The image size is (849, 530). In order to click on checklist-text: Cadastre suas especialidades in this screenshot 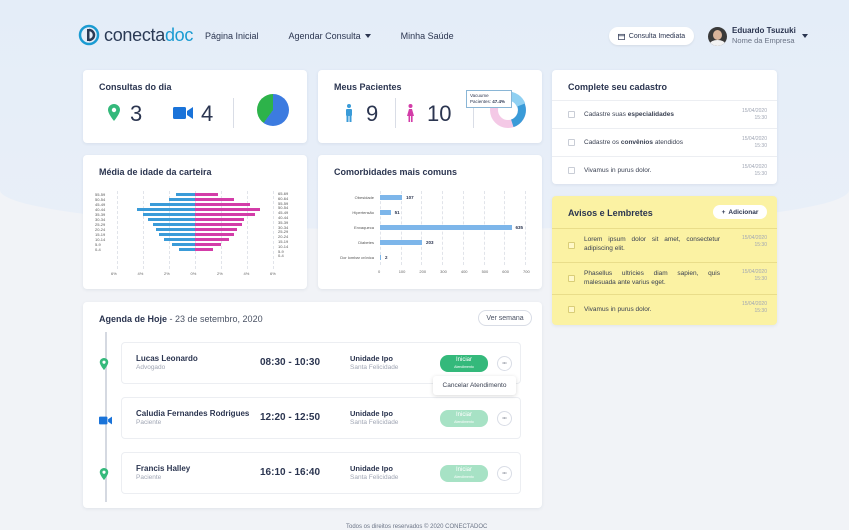, I will do `click(629, 114)`.